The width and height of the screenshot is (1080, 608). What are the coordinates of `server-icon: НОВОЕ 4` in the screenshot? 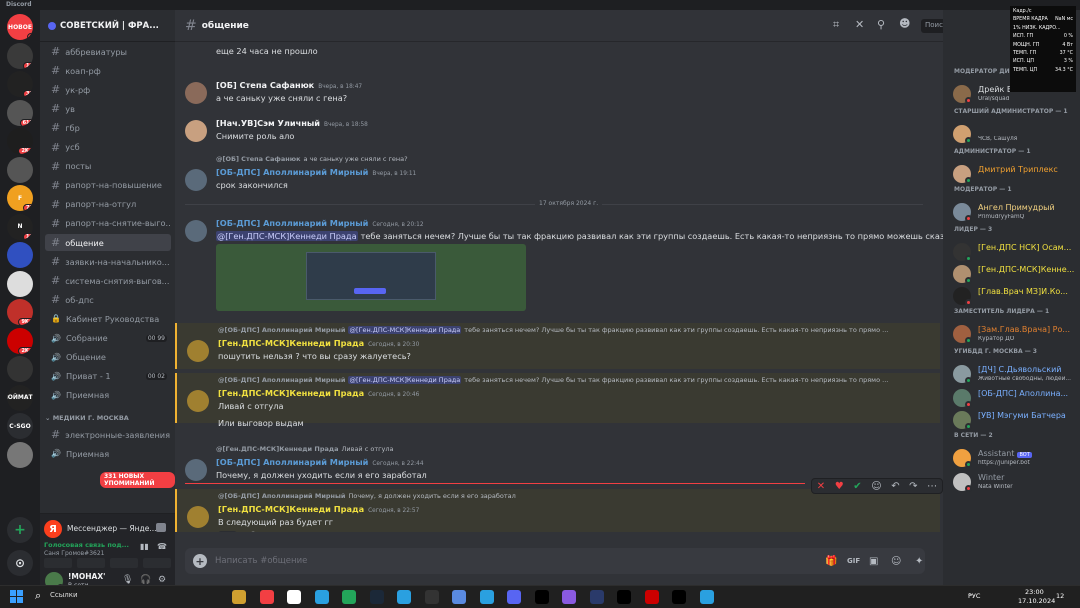 It's located at (20, 27).